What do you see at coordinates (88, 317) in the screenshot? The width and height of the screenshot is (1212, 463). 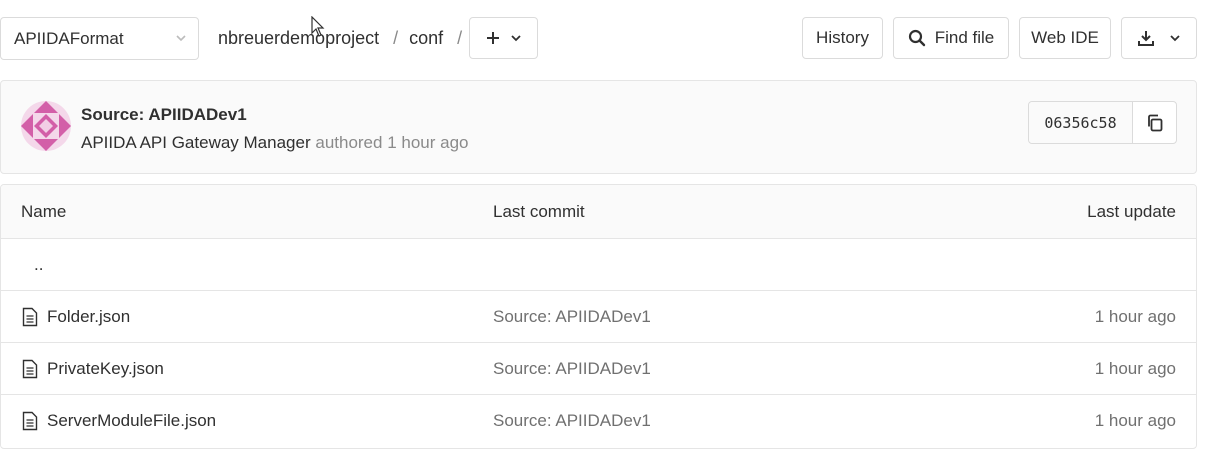 I see `file-name-link: Folder.json` at bounding box center [88, 317].